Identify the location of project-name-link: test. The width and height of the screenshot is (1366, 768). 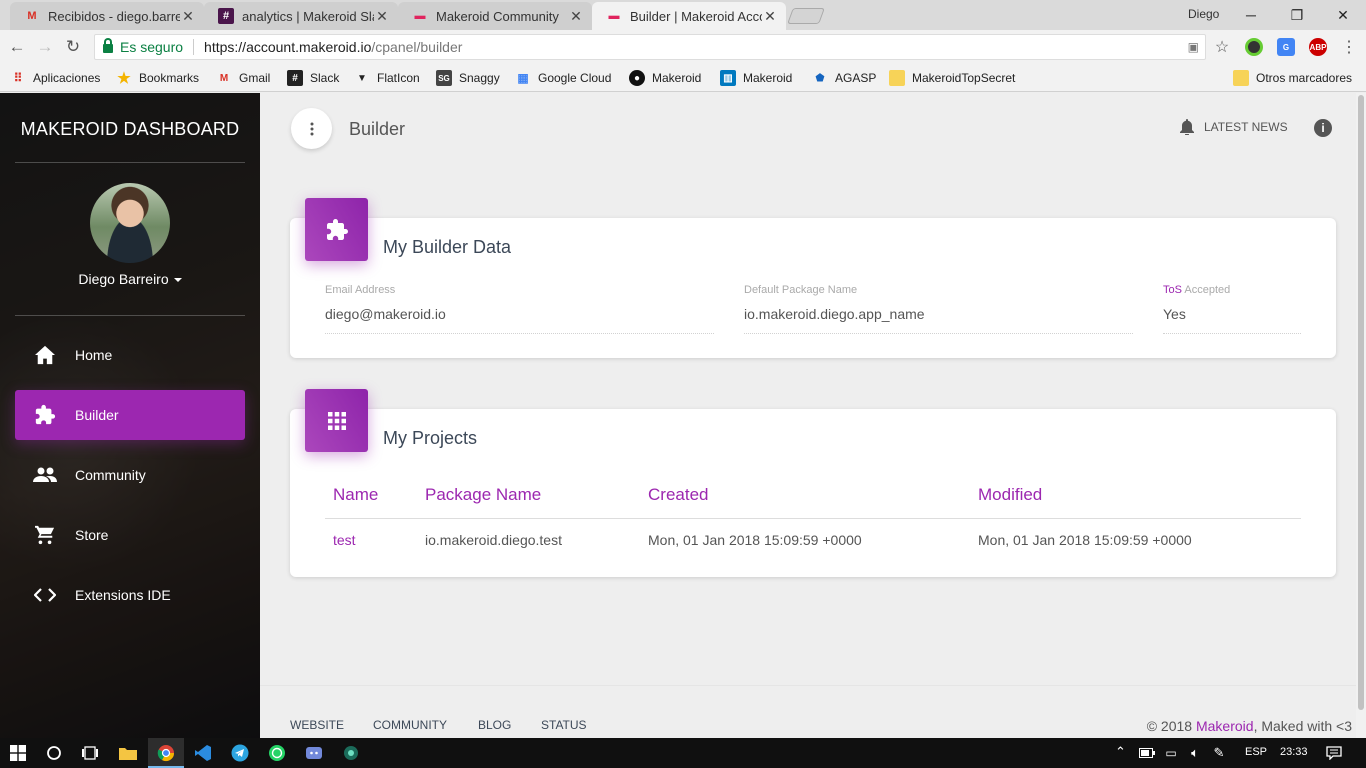
(344, 540).